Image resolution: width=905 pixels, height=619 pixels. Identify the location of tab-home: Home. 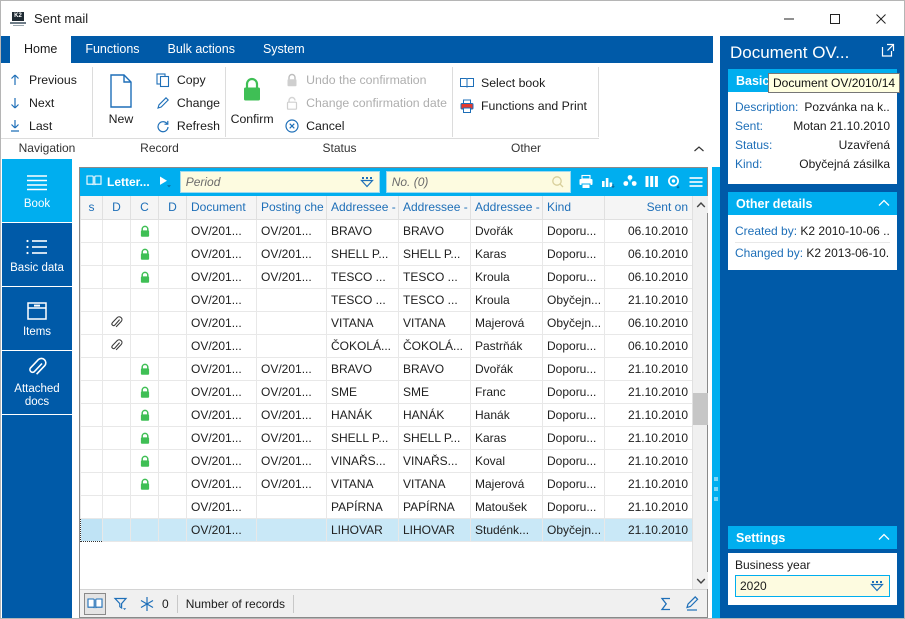
(41, 49).